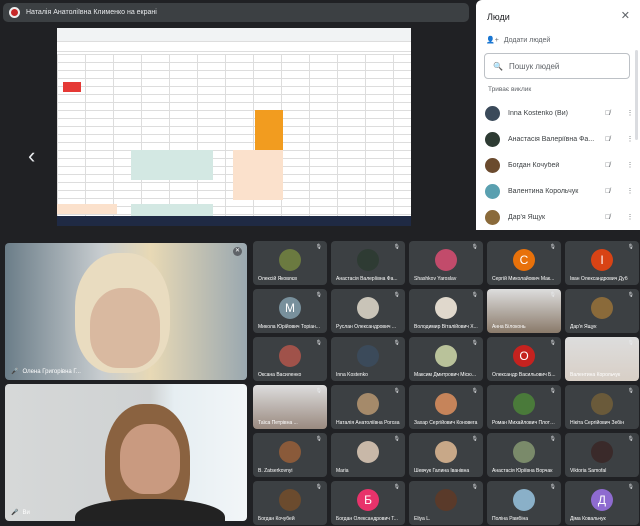 The image size is (640, 526). I want to click on participant-tile: І 🎙 Іван Олександрович Дуб, so click(602, 263).